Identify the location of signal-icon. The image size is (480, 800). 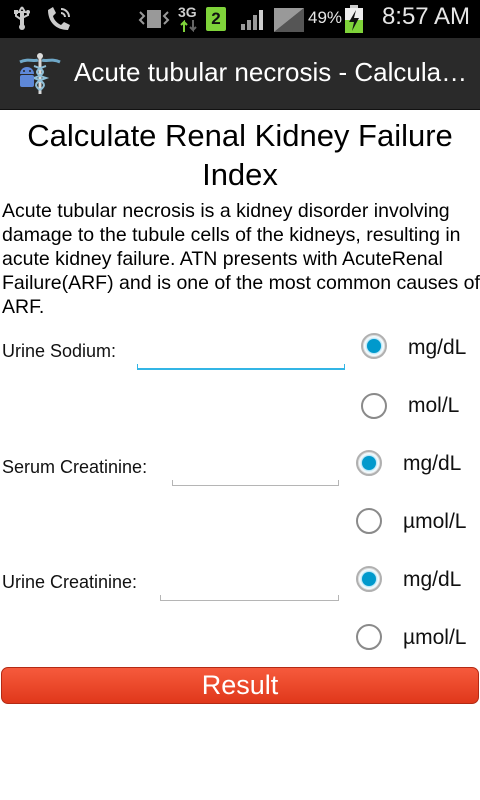
(252, 20).